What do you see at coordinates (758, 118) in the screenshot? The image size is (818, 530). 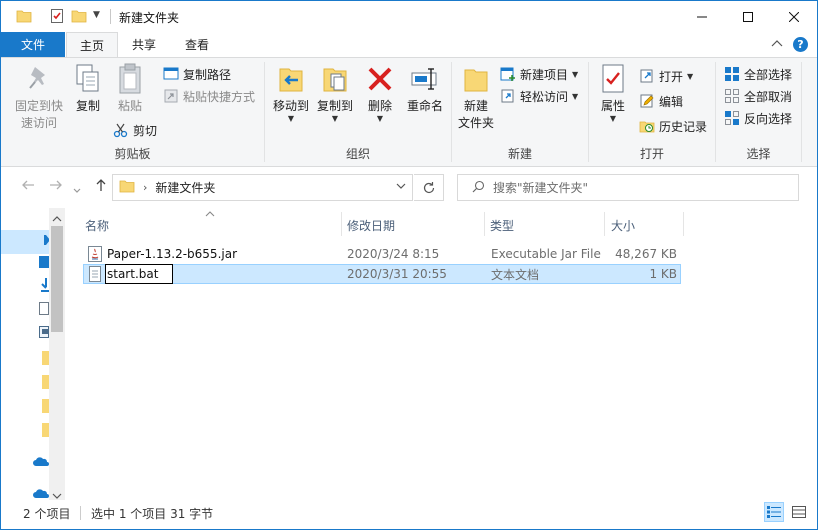 I see `invert-selection-button: 反向选择` at bounding box center [758, 118].